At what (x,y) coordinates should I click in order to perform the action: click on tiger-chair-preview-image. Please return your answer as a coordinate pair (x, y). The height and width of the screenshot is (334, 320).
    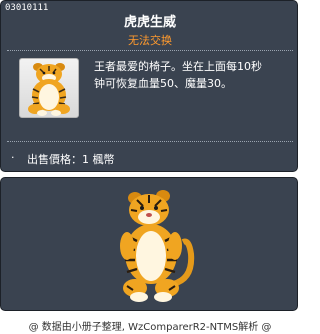
    Looking at the image, I should click on (157, 246).